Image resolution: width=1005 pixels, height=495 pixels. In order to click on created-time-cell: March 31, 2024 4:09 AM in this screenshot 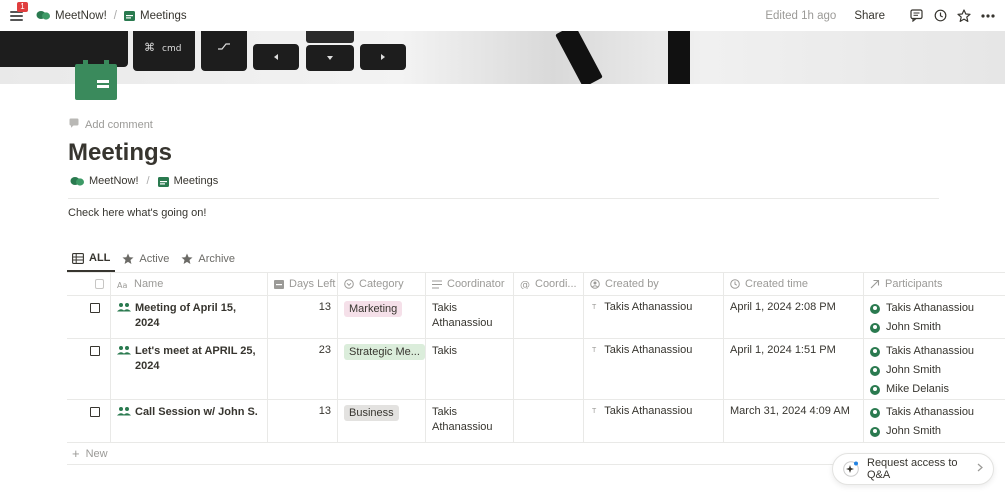, I will do `click(794, 421)`.